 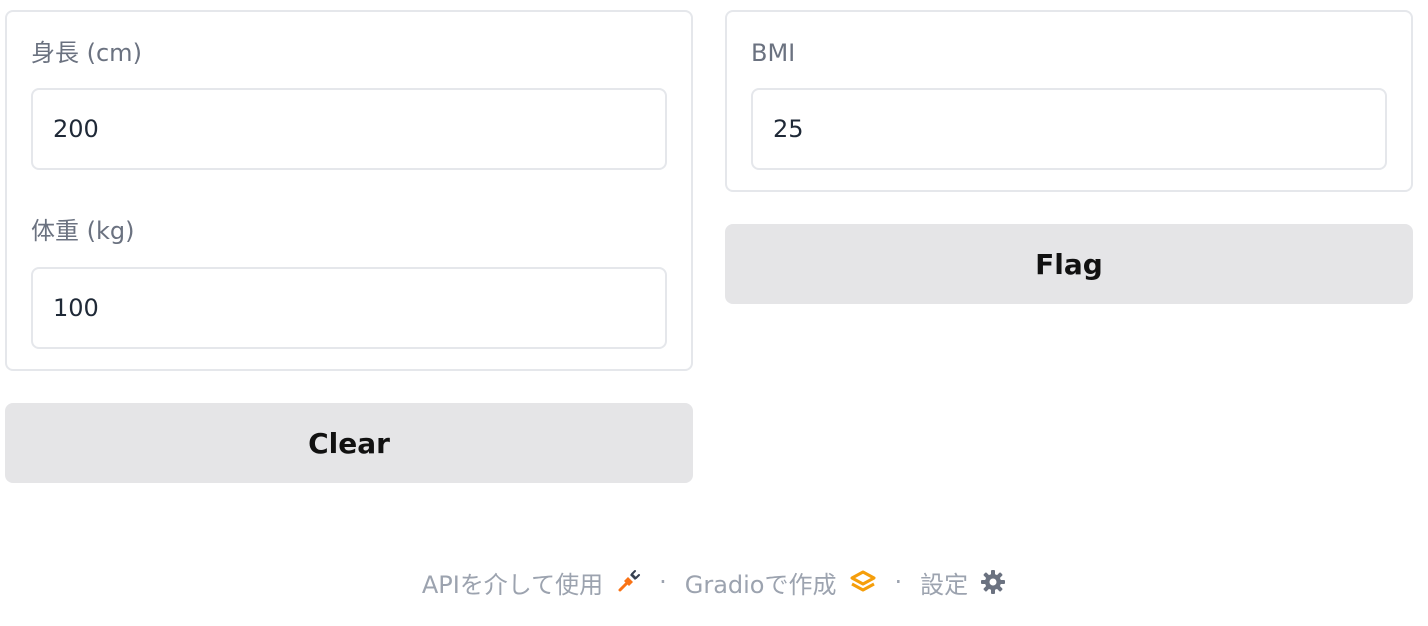 What do you see at coordinates (83, 231) in the screenshot?
I see `weight-label: 体重 (kg)` at bounding box center [83, 231].